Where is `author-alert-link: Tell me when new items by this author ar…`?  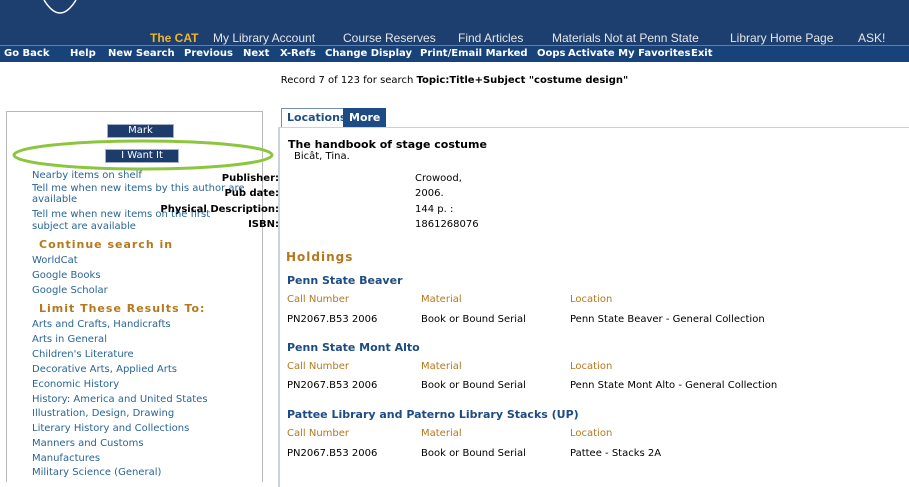 author-alert-link: Tell me when new items by this author ar… is located at coordinates (138, 189).